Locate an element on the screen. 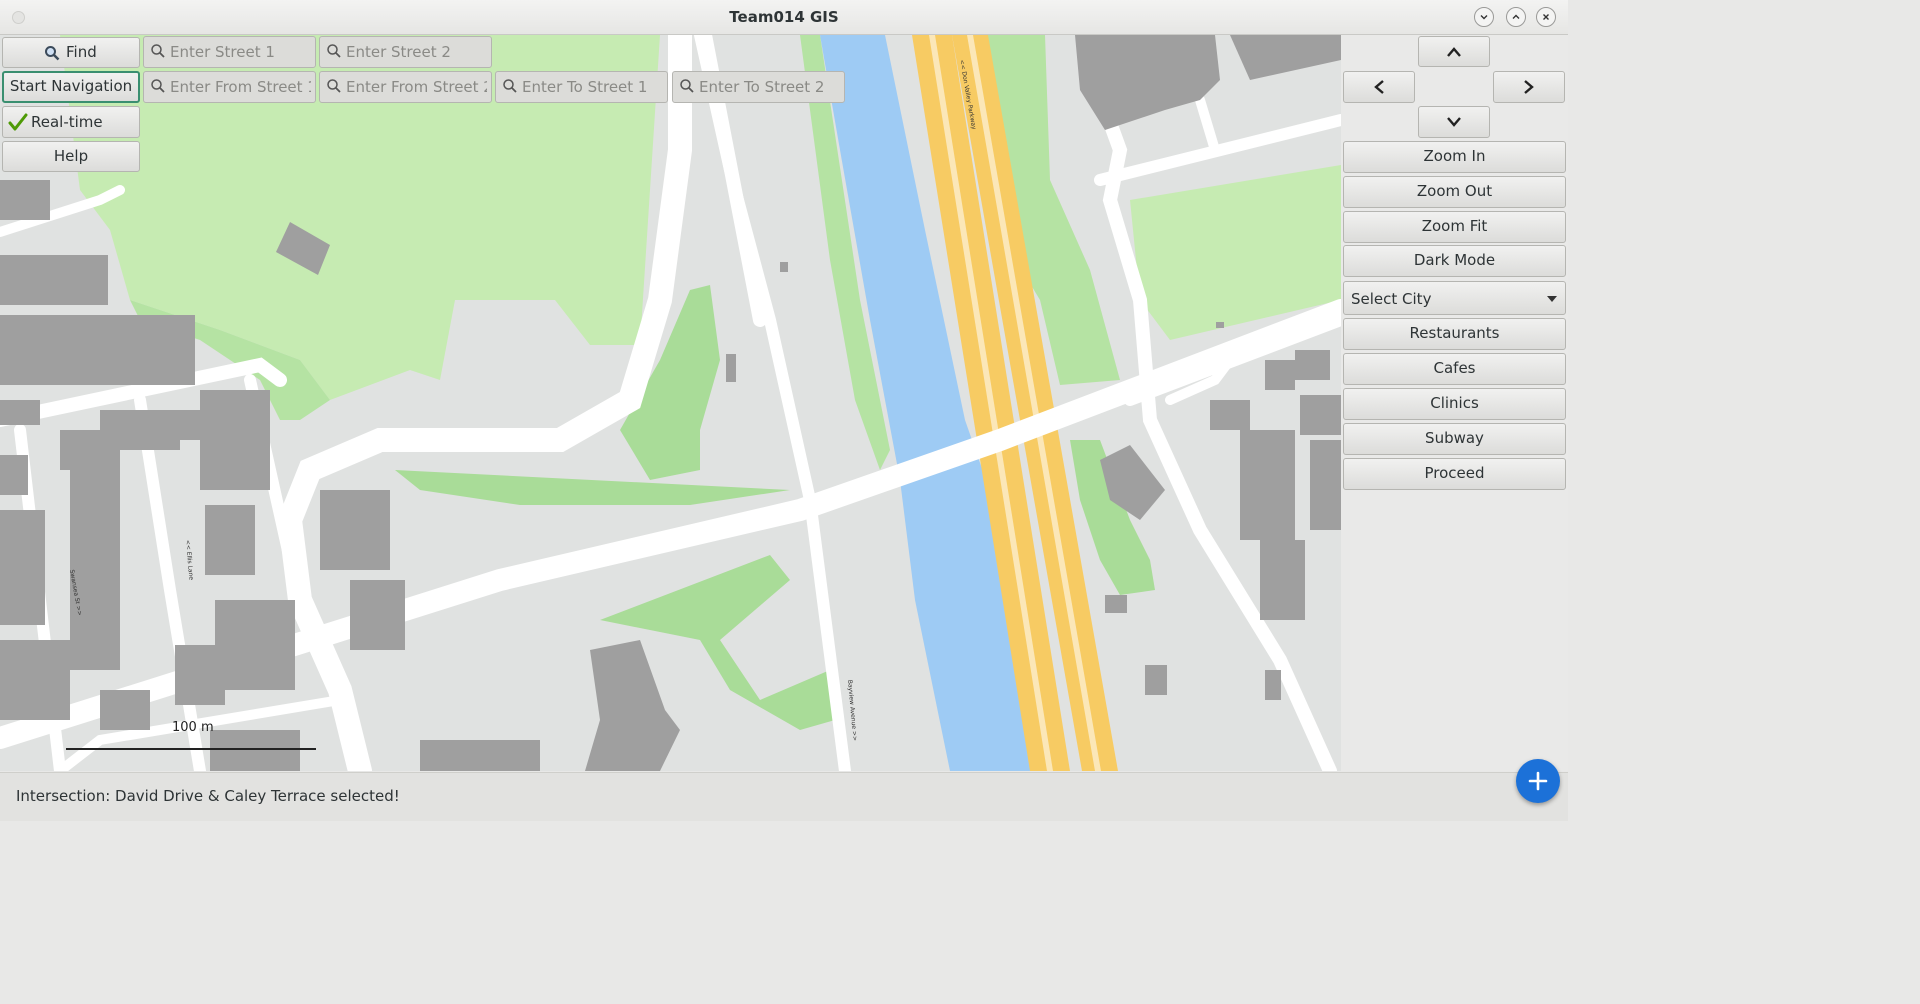 The image size is (1920, 1004). proceed-button: Proceed is located at coordinates (1454, 474).